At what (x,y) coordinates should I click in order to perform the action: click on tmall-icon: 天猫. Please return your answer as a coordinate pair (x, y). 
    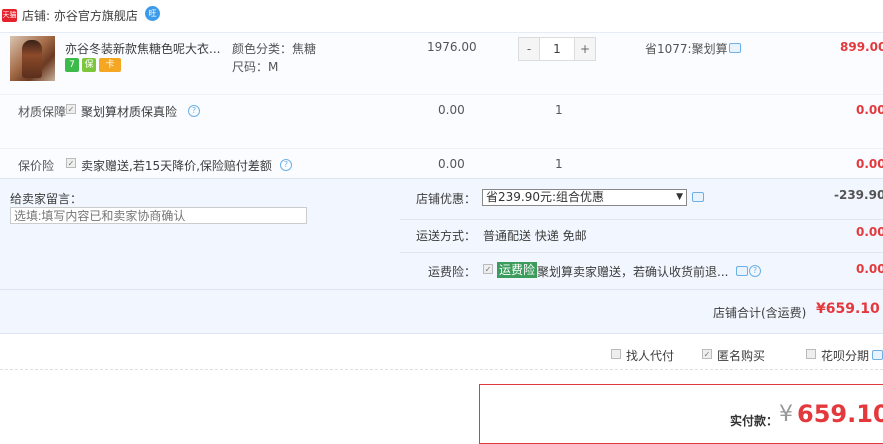
    Looking at the image, I should click on (9, 15).